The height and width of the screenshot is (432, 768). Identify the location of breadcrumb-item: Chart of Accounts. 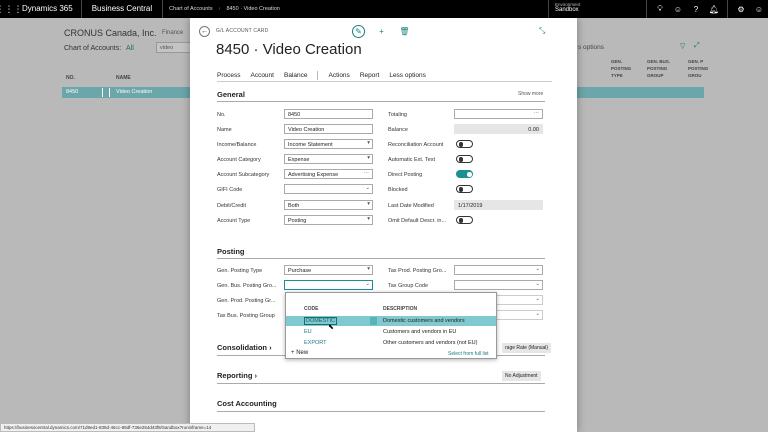
(190, 9).